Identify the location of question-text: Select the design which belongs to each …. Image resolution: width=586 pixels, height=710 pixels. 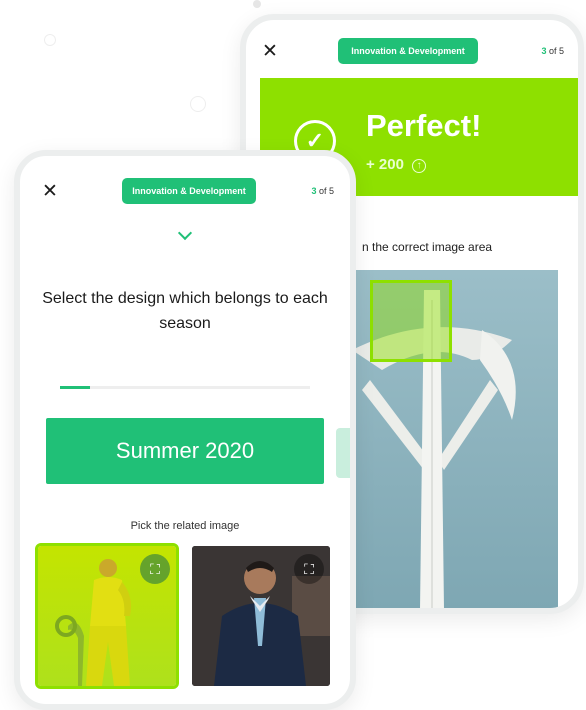
(185, 311).